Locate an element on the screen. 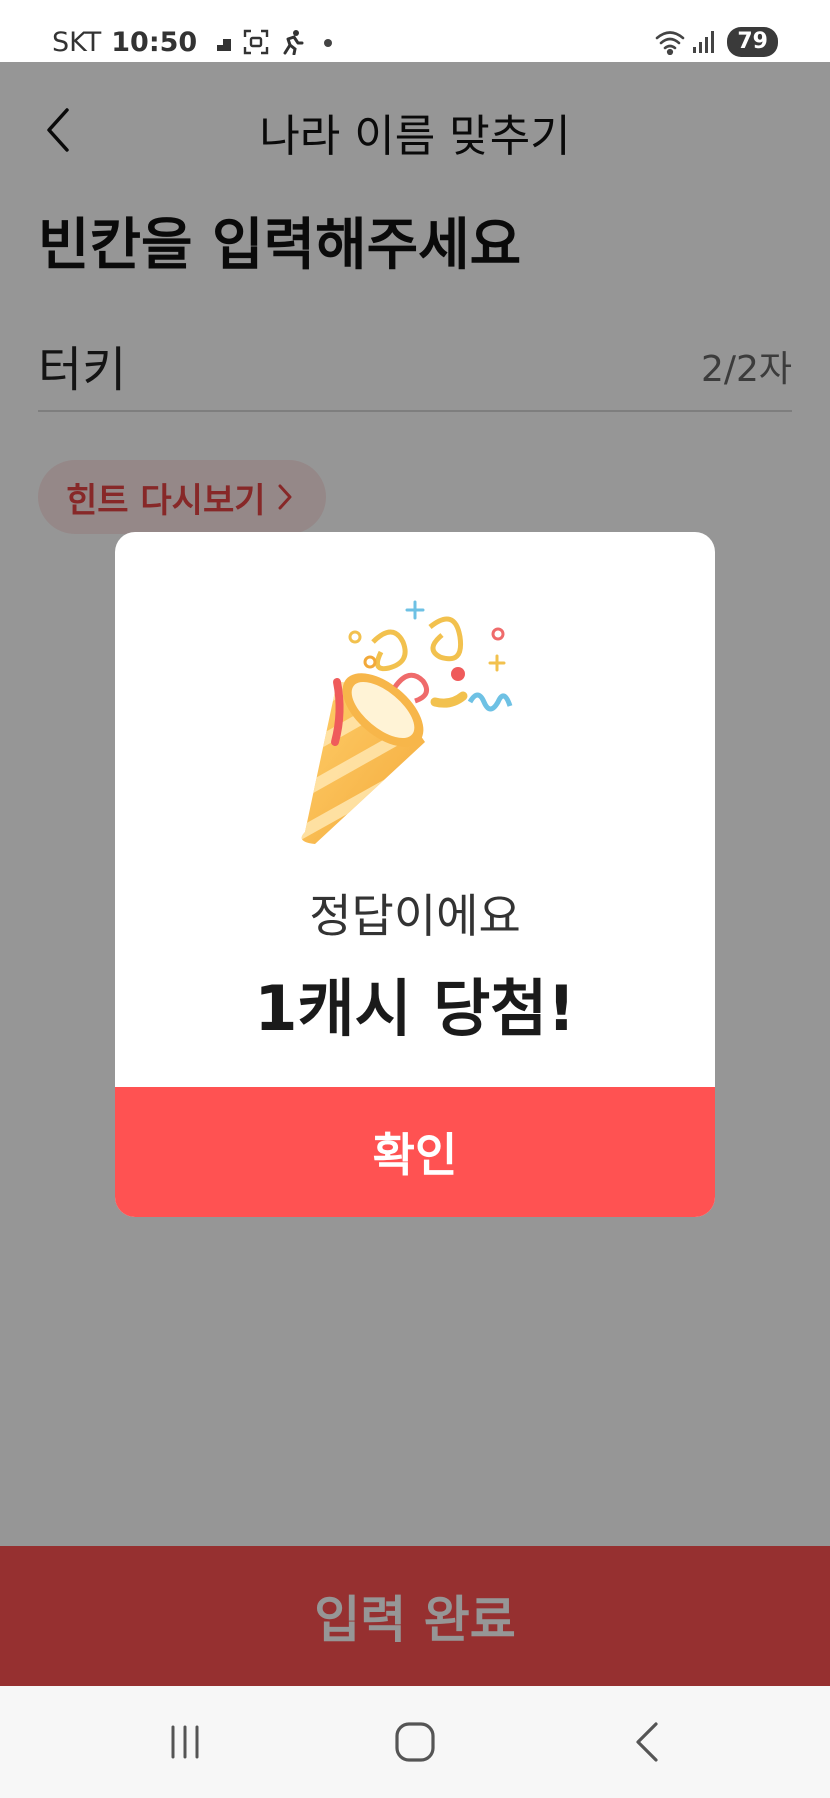 The width and height of the screenshot is (830, 1798). battery-icon: 79 is located at coordinates (752, 42).